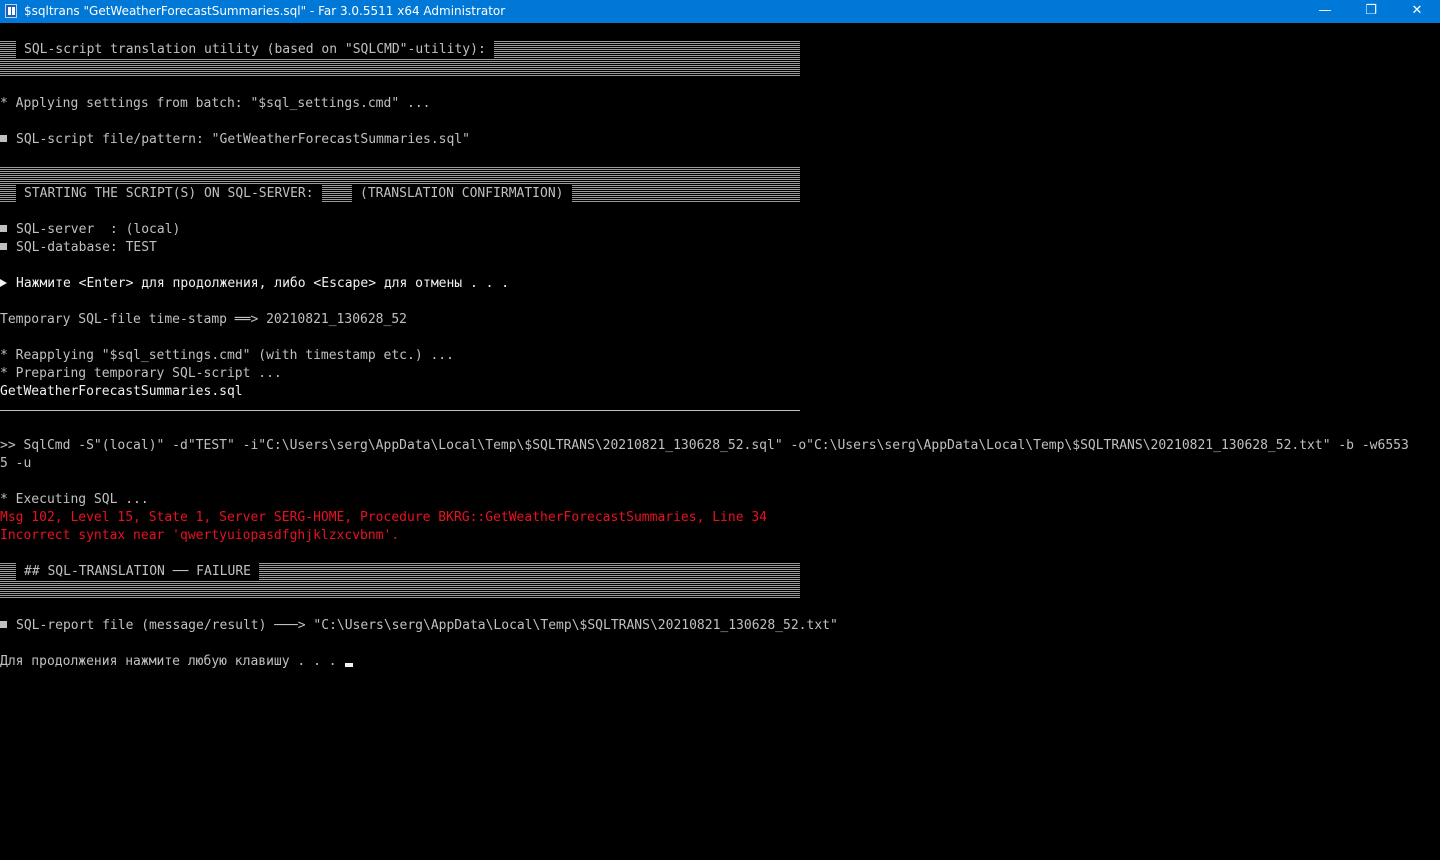 Image resolution: width=1440 pixels, height=860 pixels. I want to click on failure-banner-text: ## SQL-TRANSLATION ── FAILURE, so click(137, 572).